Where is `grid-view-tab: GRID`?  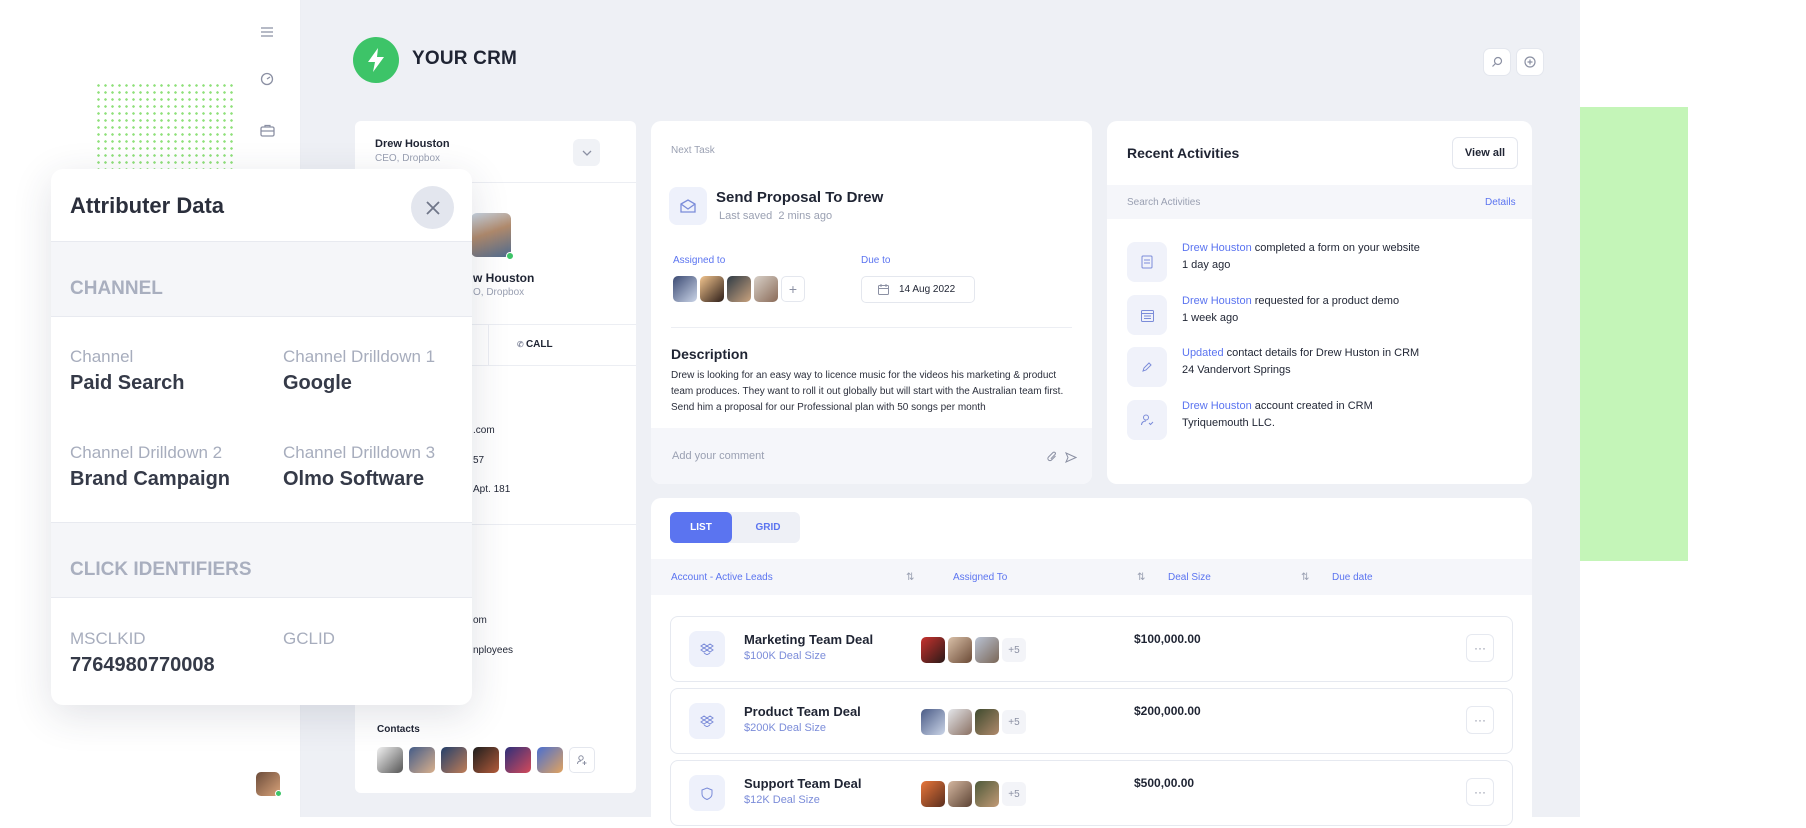
grid-view-tab: GRID is located at coordinates (768, 527).